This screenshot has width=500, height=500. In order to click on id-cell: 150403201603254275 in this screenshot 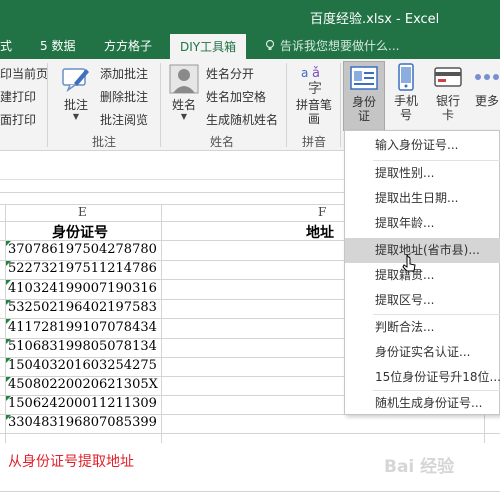, I will do `click(82, 365)`.